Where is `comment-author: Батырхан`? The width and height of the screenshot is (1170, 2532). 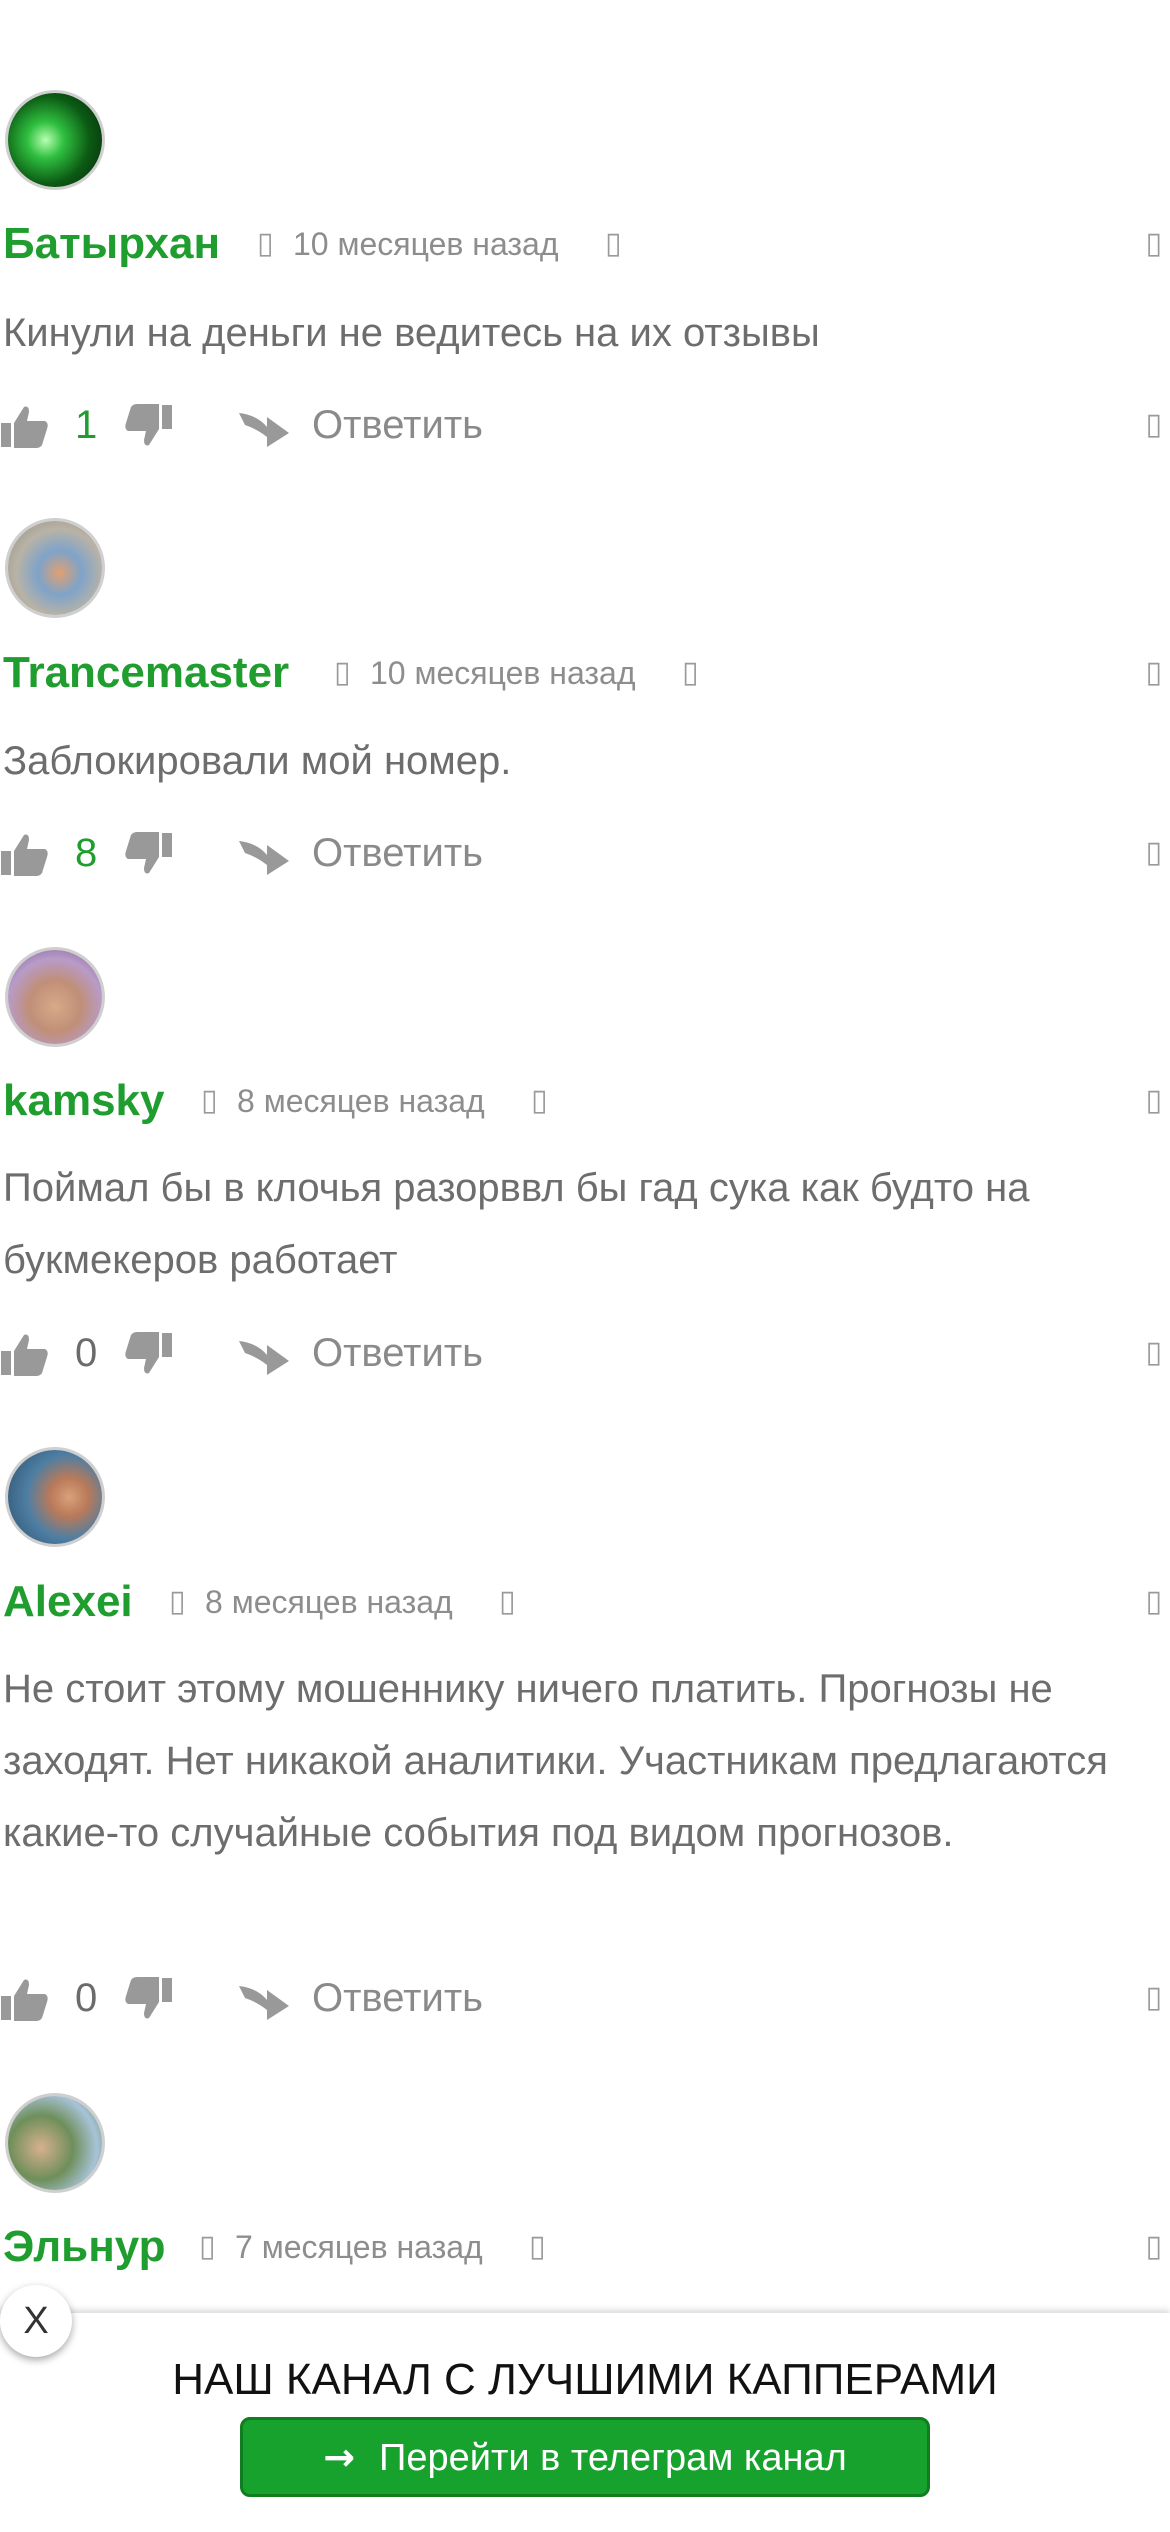 comment-author: Батырхан is located at coordinates (111, 244).